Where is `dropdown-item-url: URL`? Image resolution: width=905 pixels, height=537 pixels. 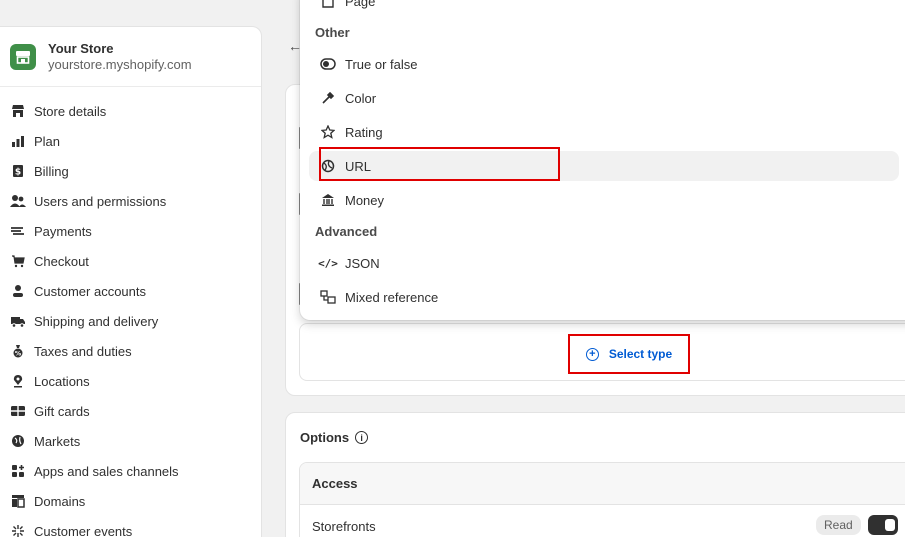 dropdown-item-url: URL is located at coordinates (604, 166).